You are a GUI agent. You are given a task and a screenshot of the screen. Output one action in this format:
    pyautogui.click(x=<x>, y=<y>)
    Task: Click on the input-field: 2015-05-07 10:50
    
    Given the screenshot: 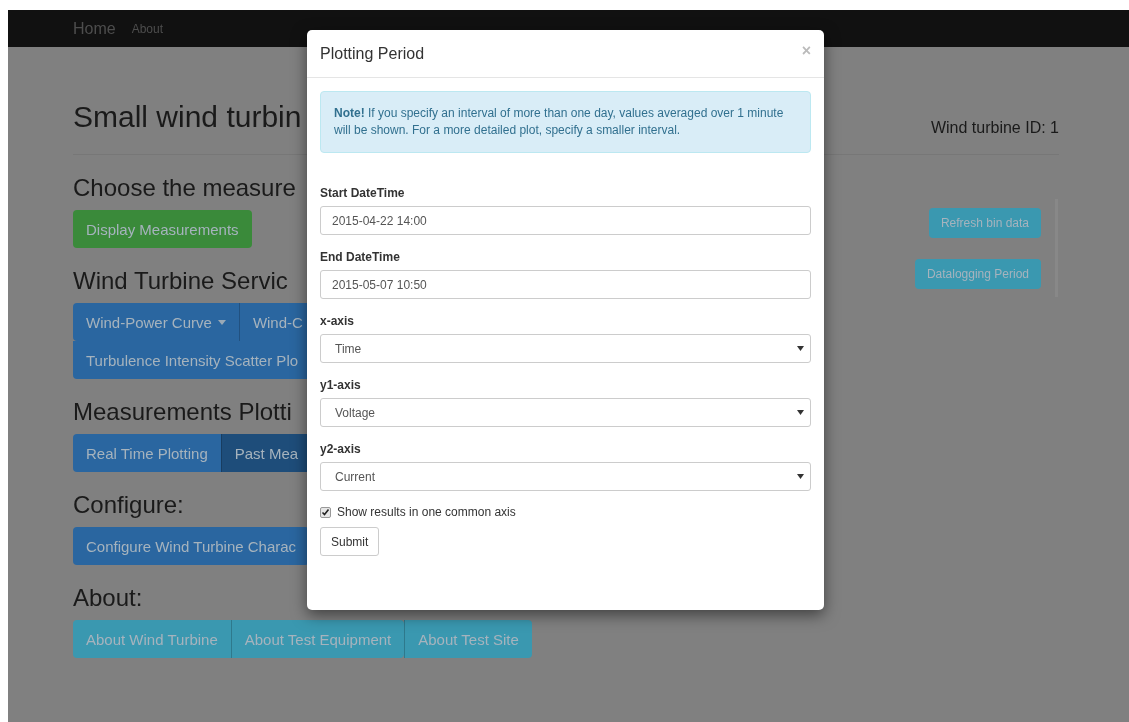 What is the action you would take?
    pyautogui.click(x=565, y=284)
    